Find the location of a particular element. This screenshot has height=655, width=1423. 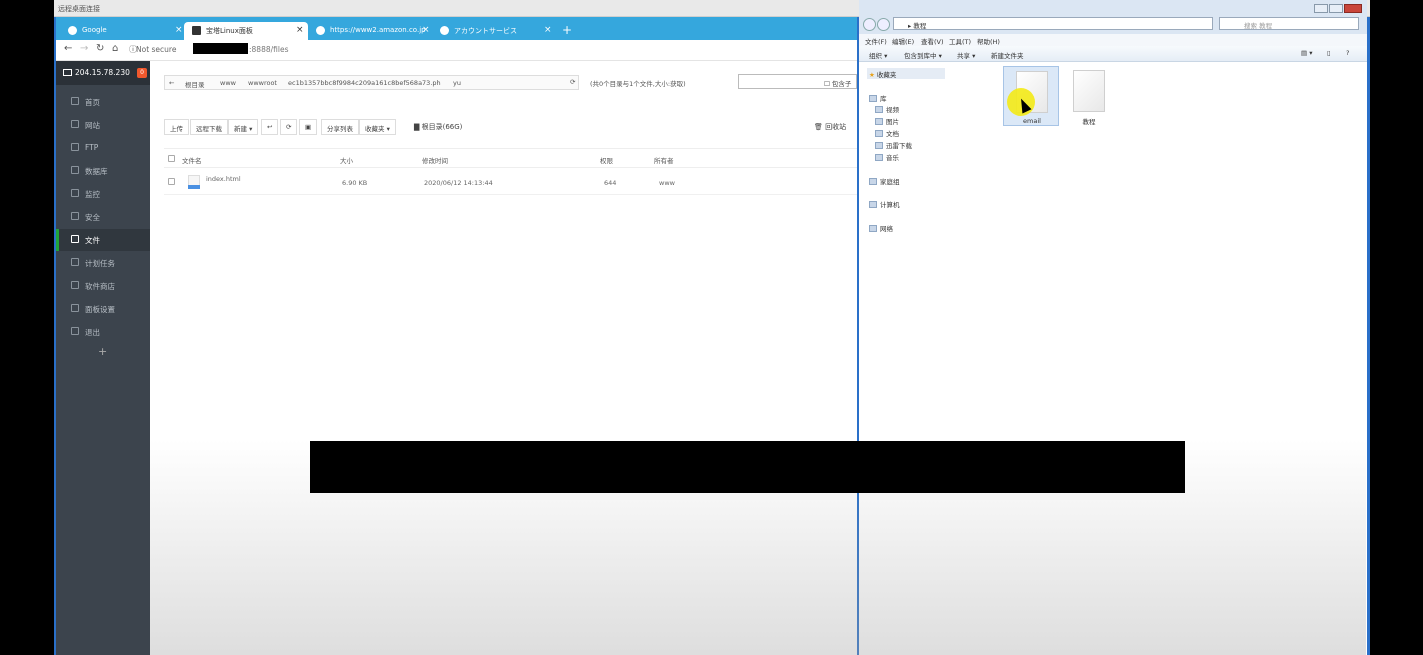

tab-bt-panel: 宝塔Linux面板 × is located at coordinates (246, 31).